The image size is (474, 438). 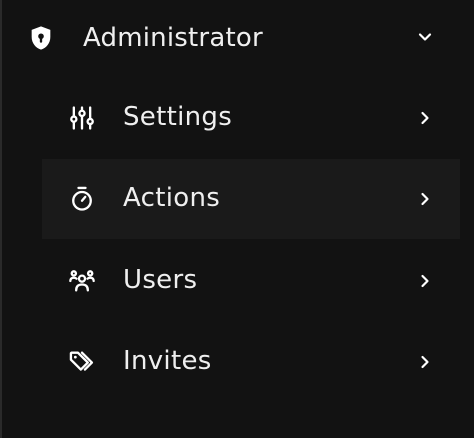 What do you see at coordinates (172, 198) in the screenshot?
I see `actions-label: Actions` at bounding box center [172, 198].